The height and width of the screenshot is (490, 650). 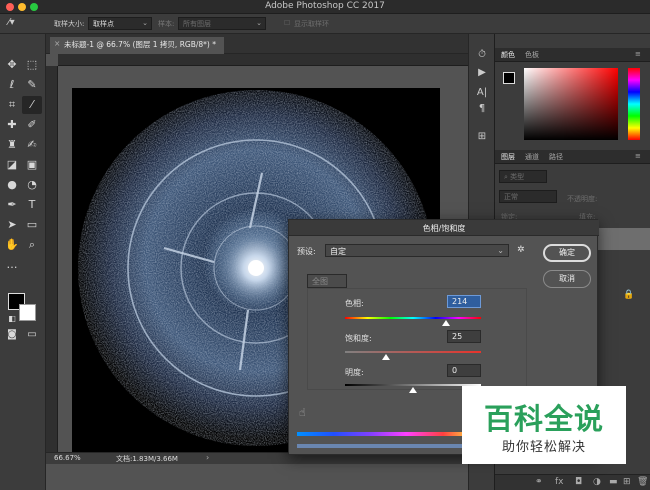 I want to click on mask-icon: ◘, so click(x=578, y=482).